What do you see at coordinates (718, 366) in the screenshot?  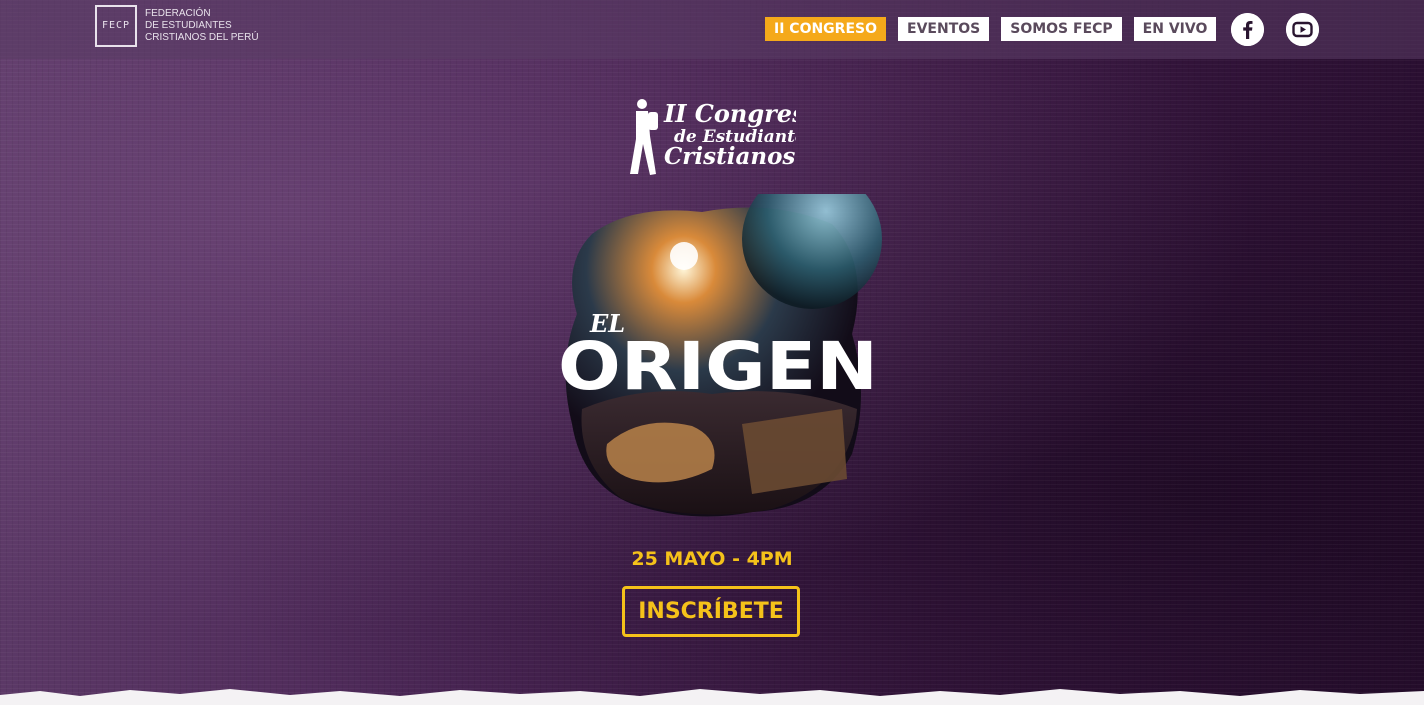 I see `poster-title: ORIGEN` at bounding box center [718, 366].